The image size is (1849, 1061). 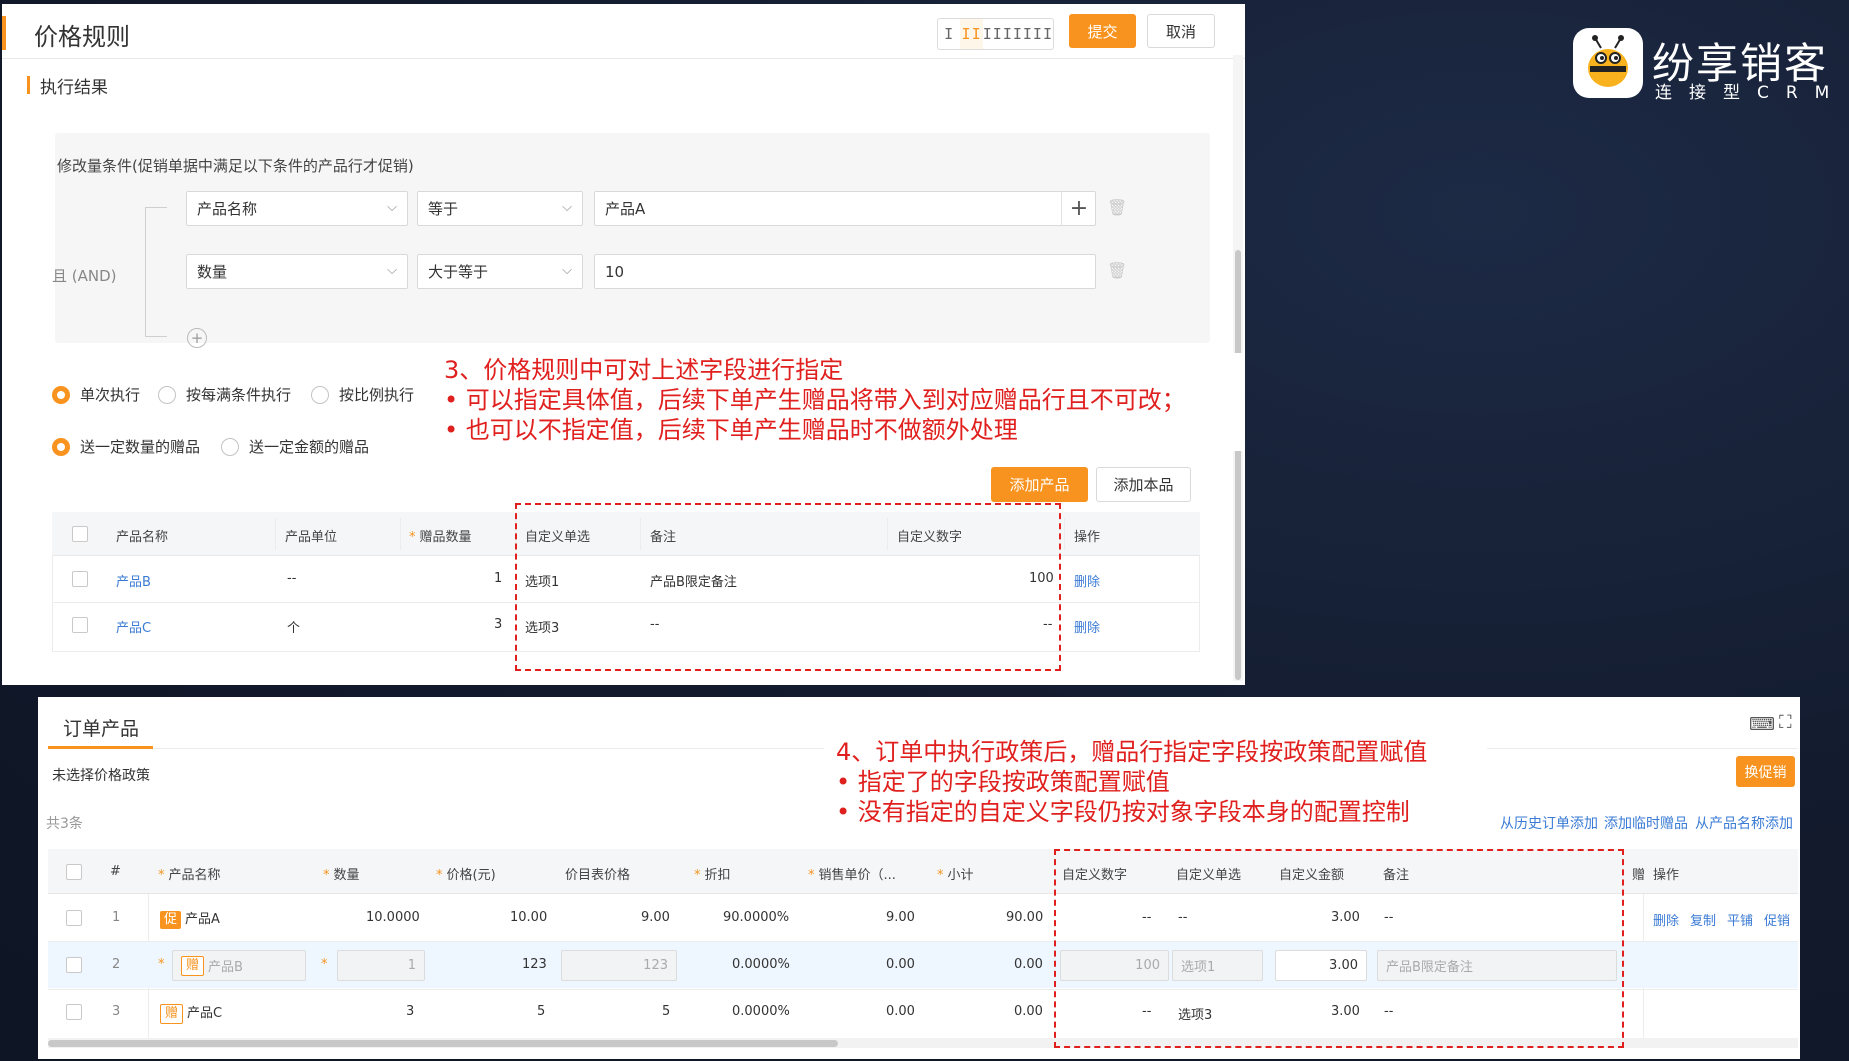 I want to click on add-condition-icon: +, so click(x=197, y=338).